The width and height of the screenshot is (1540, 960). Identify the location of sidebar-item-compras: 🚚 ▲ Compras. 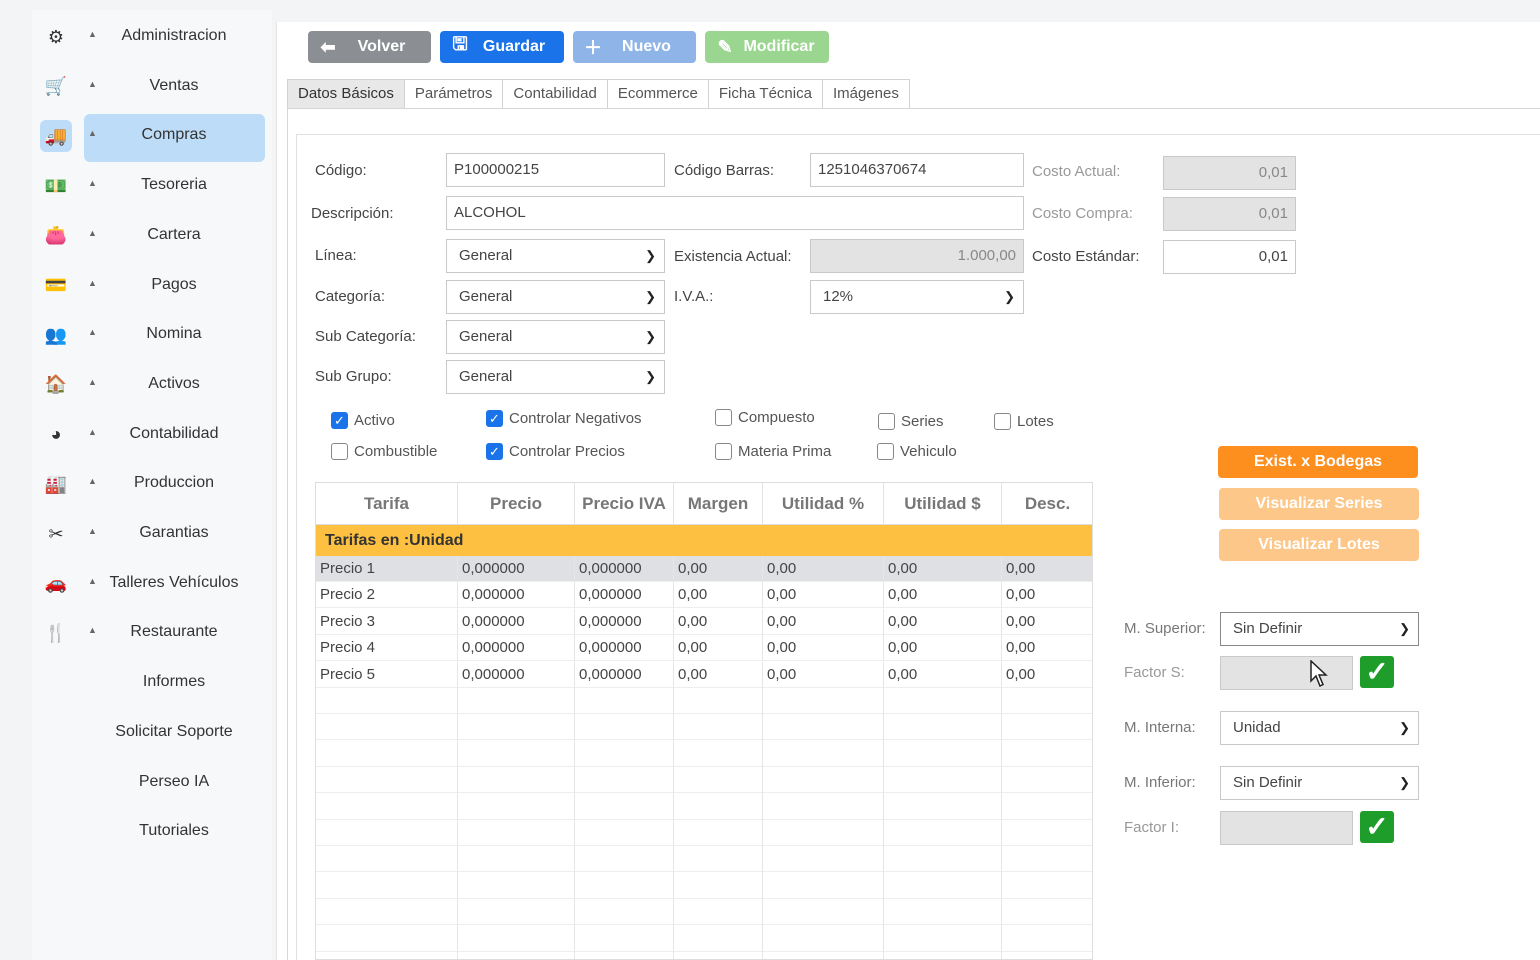
(152, 137).